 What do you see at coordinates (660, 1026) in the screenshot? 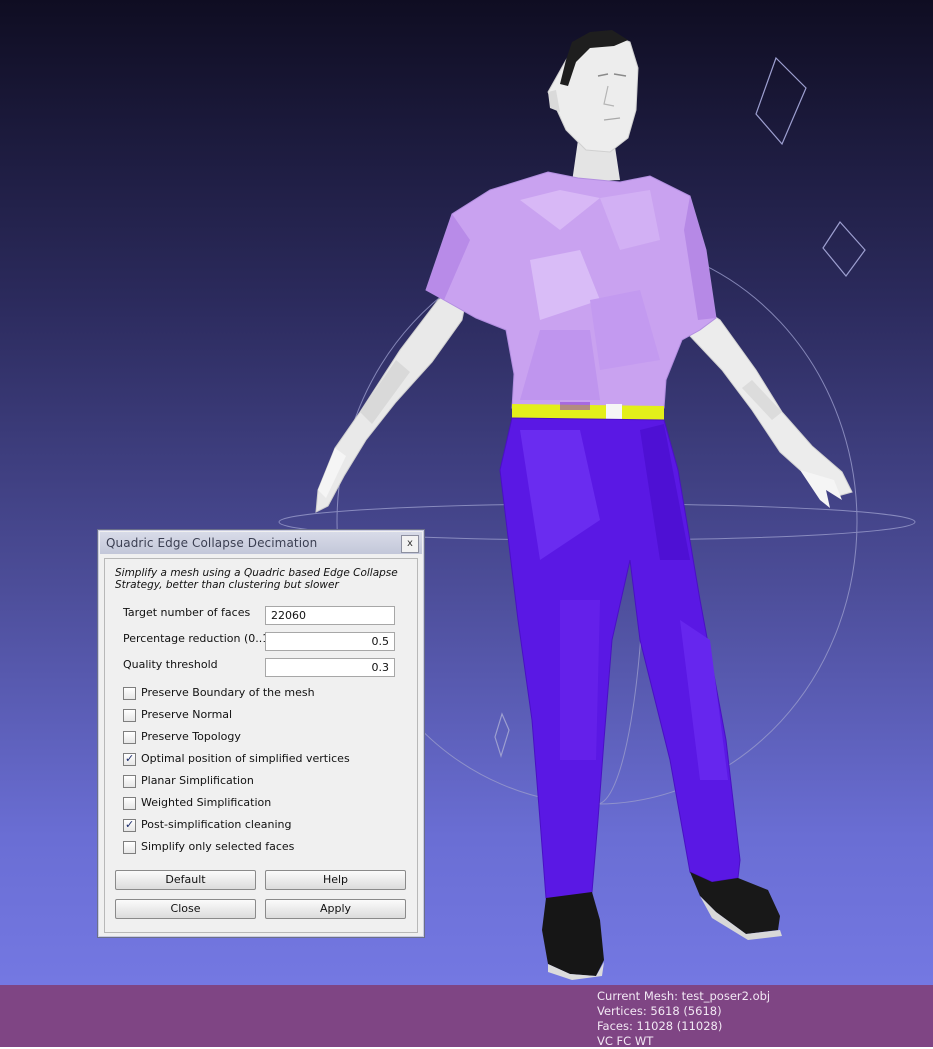
I see `faces-text: Faces: 11028 (11028)` at bounding box center [660, 1026].